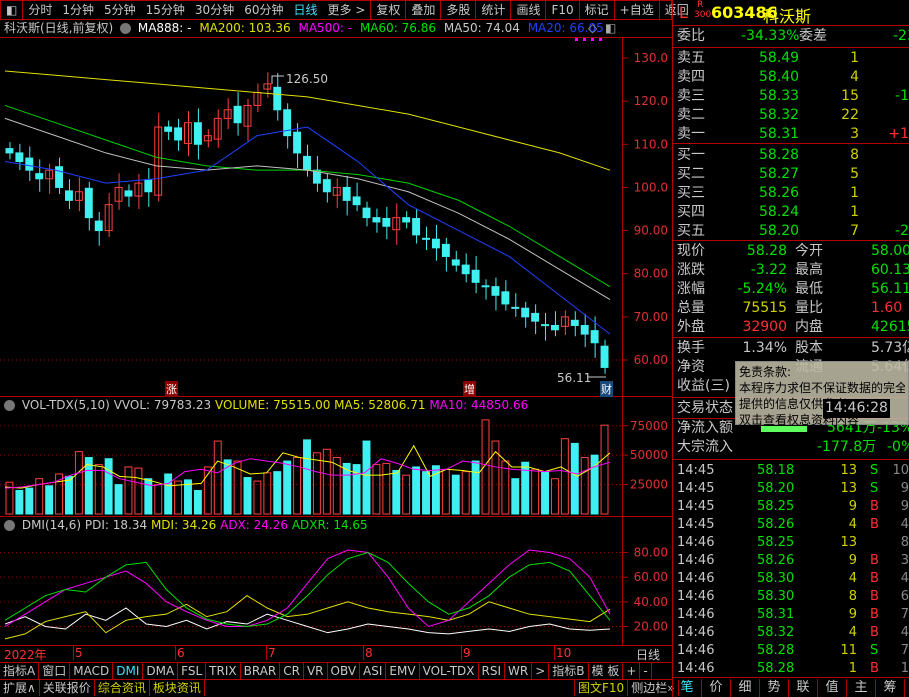 The width and height of the screenshot is (909, 697). I want to click on side-tab: 细, so click(745, 688).